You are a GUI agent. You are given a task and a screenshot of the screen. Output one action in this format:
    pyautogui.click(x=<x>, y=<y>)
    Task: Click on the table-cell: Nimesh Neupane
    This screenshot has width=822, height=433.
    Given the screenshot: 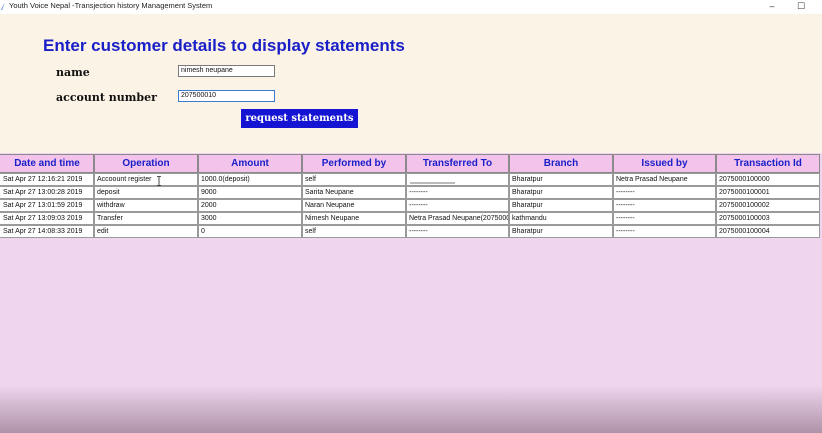 What is the action you would take?
    pyautogui.click(x=354, y=218)
    